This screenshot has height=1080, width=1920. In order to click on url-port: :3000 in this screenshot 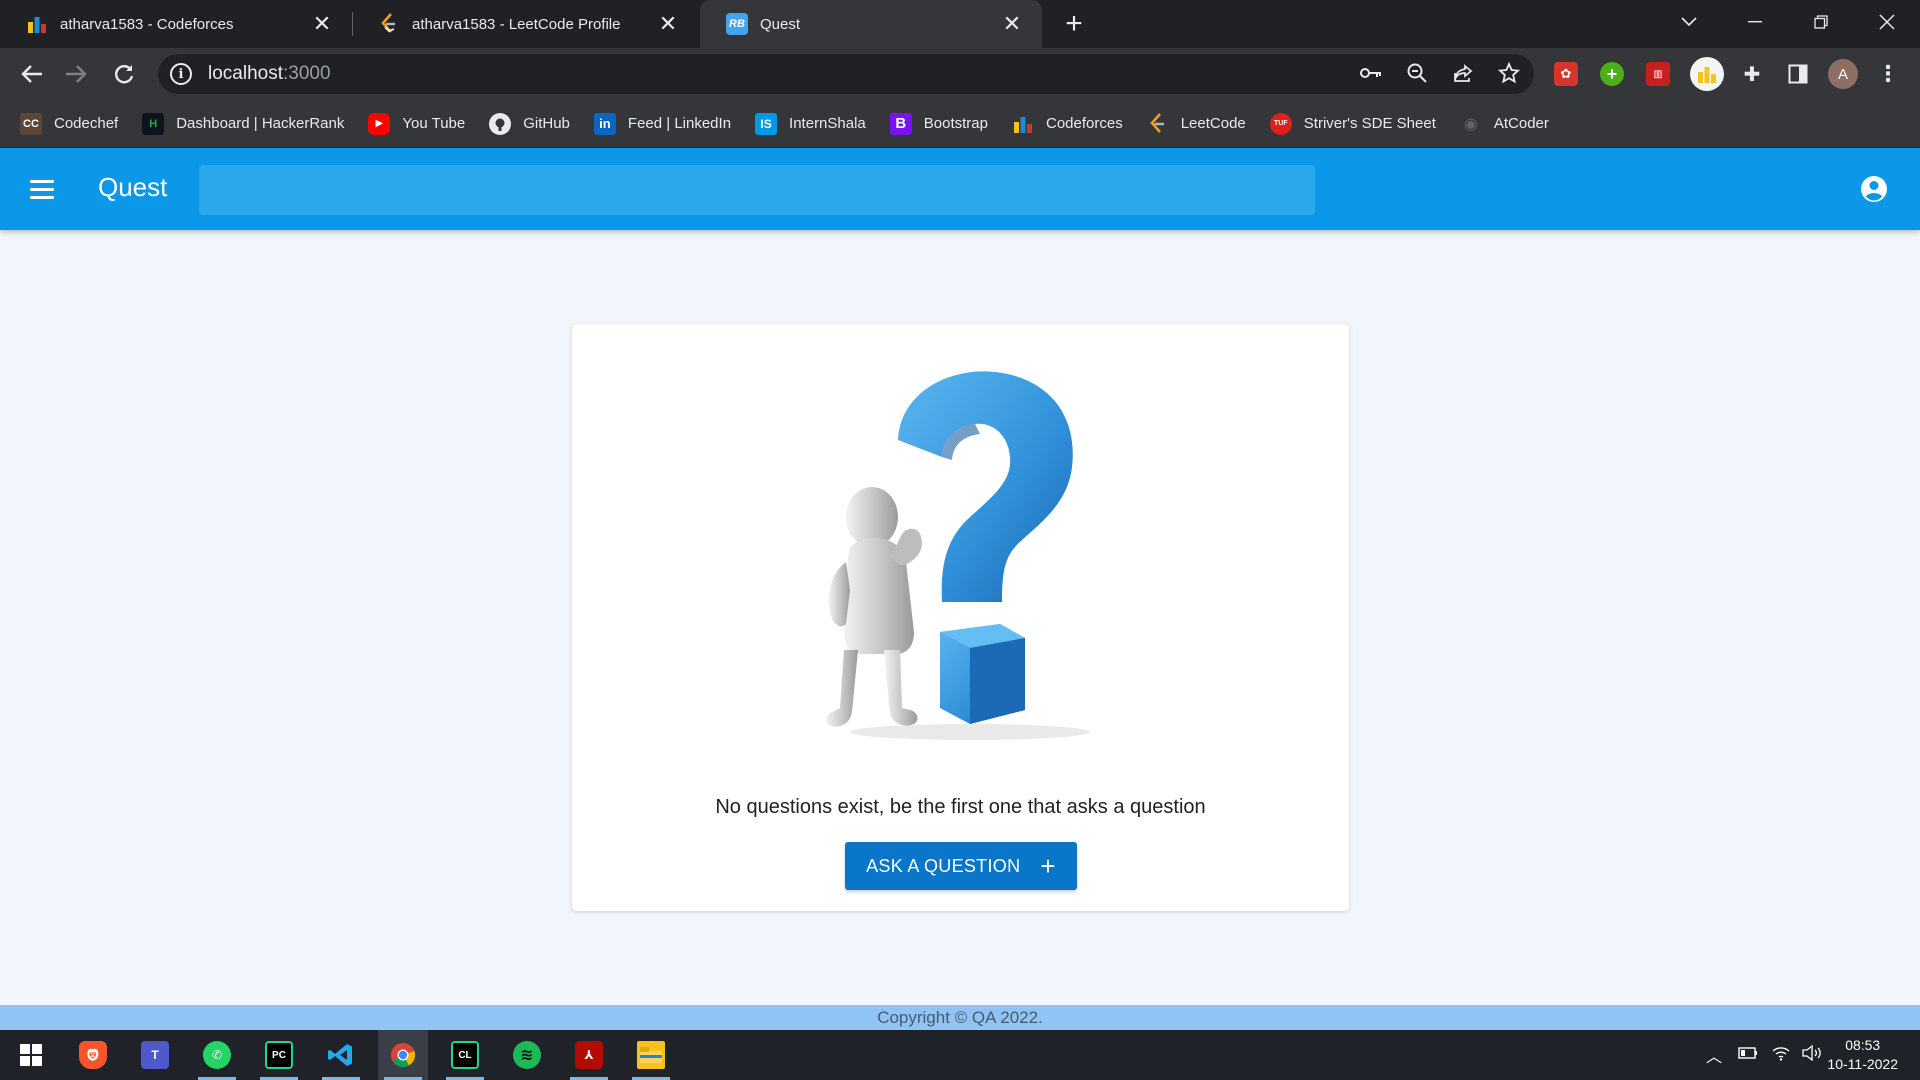, I will do `click(307, 73)`.